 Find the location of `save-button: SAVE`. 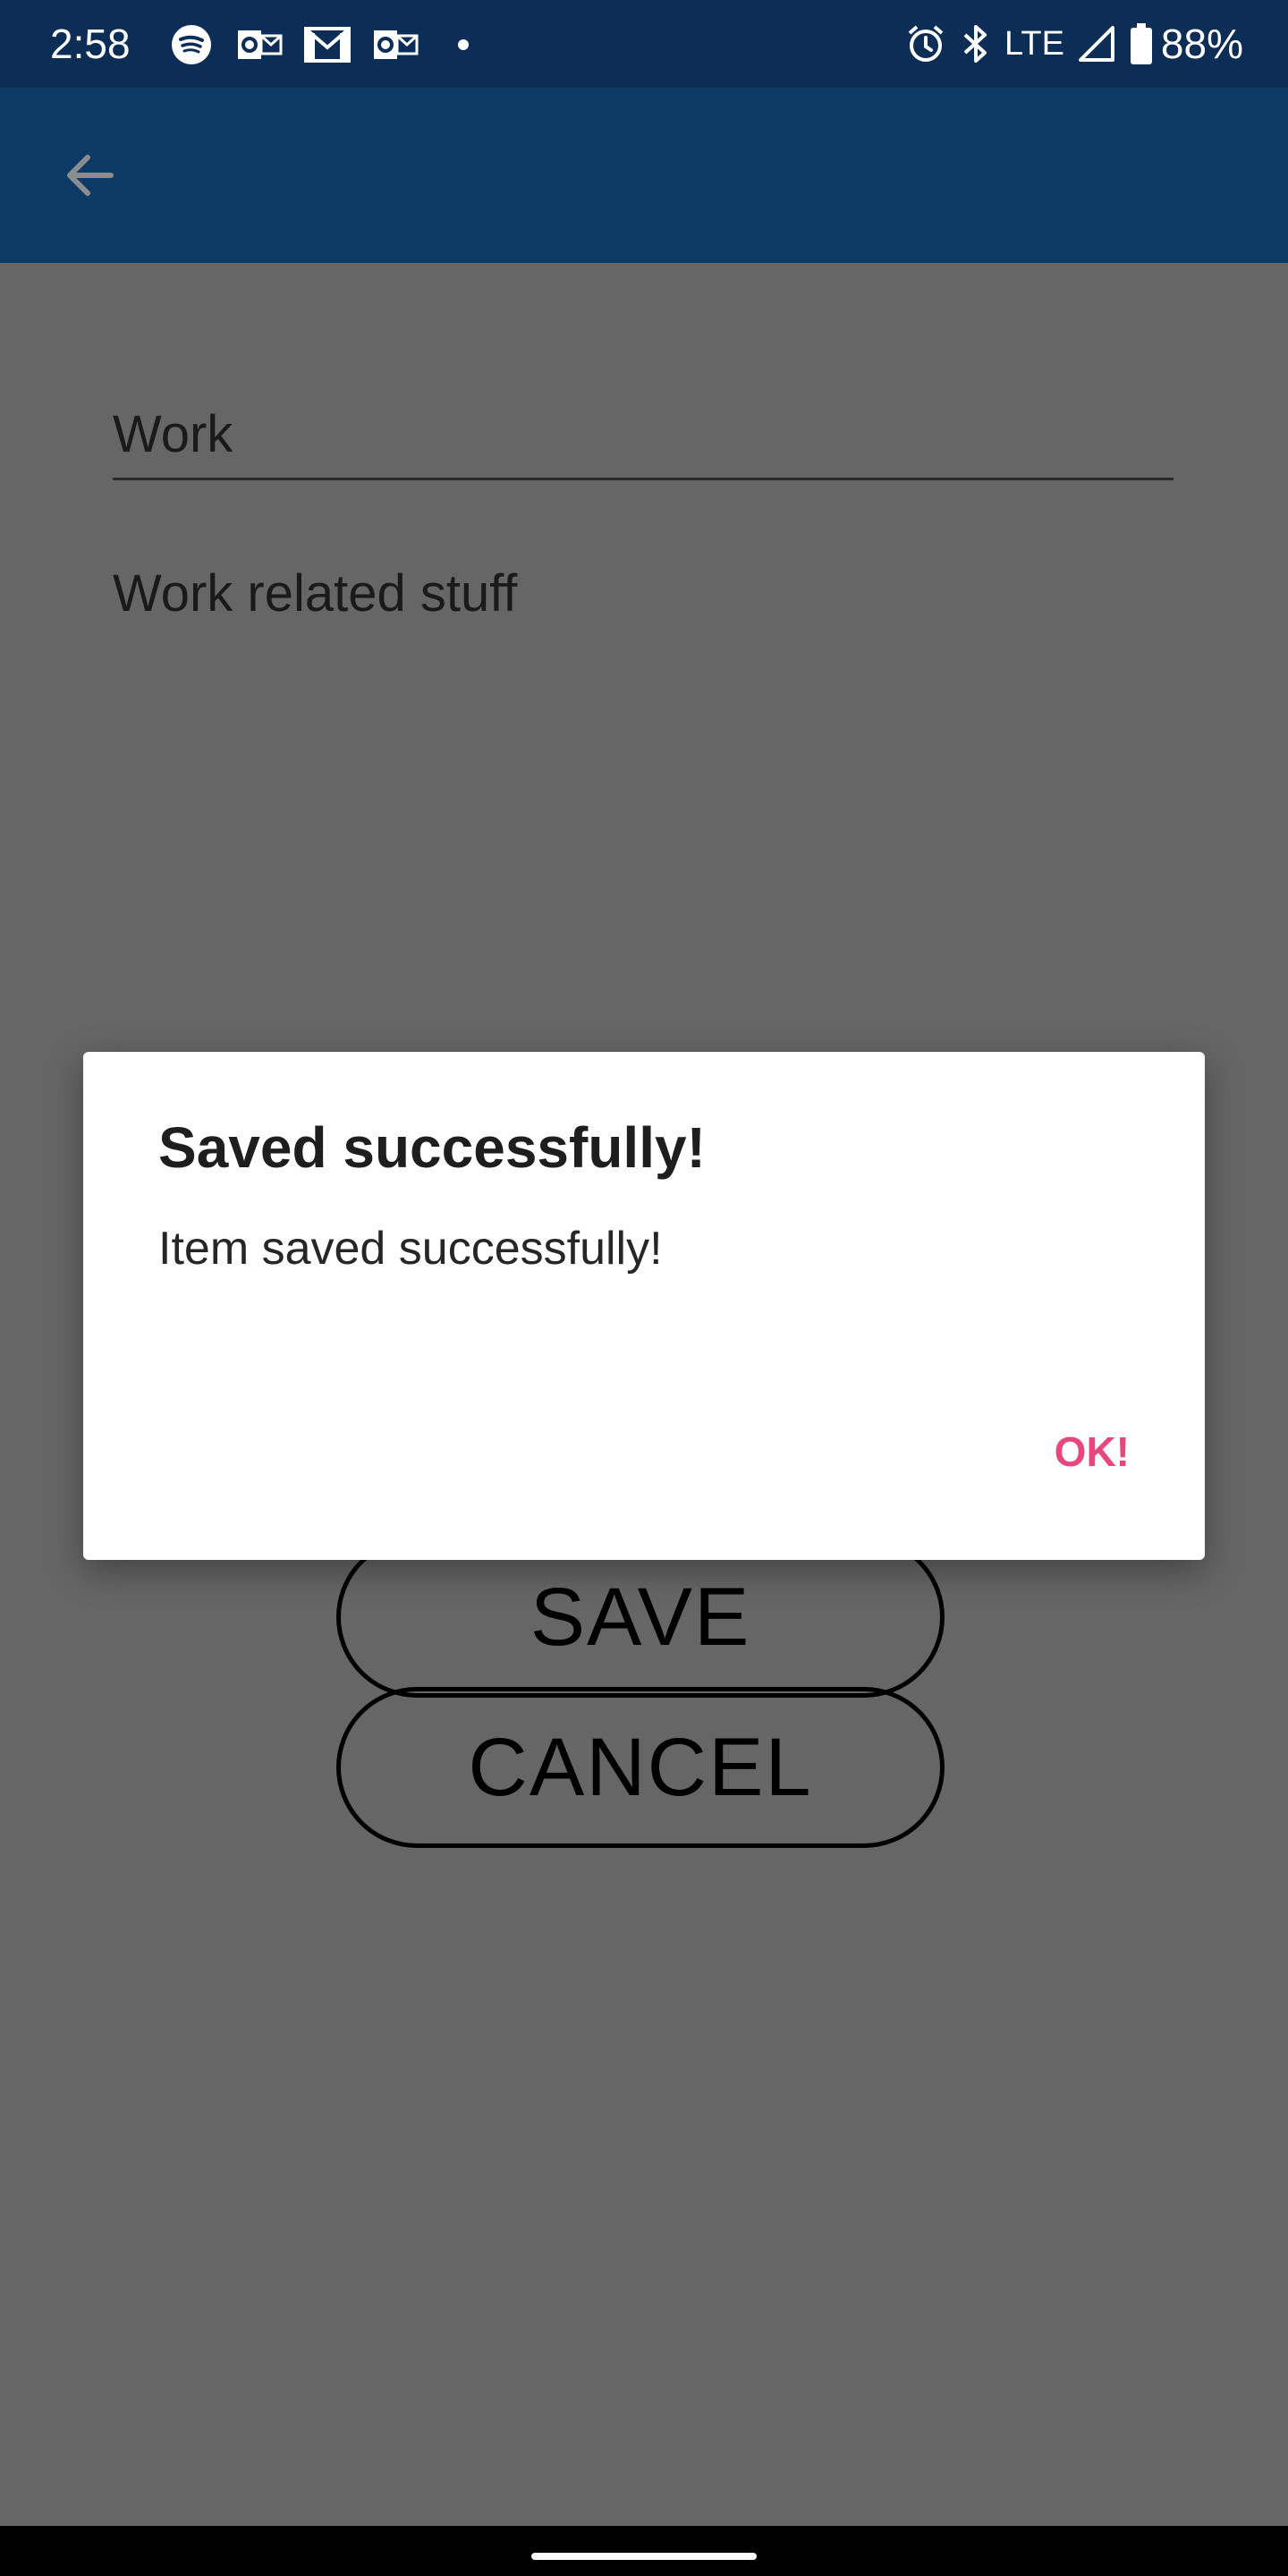

save-button: SAVE is located at coordinates (640, 1617).